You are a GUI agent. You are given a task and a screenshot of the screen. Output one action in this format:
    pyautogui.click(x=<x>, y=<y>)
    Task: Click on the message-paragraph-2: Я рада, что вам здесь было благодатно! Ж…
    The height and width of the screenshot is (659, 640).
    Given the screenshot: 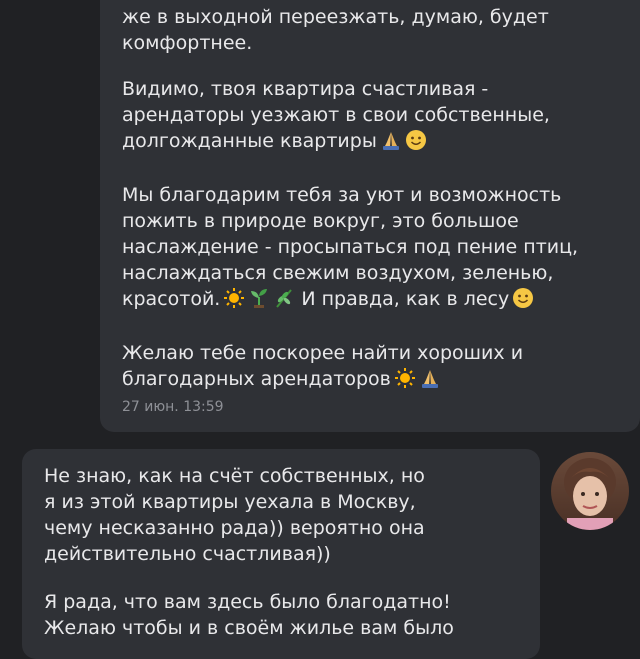 What is the action you would take?
    pyautogui.click(x=249, y=615)
    